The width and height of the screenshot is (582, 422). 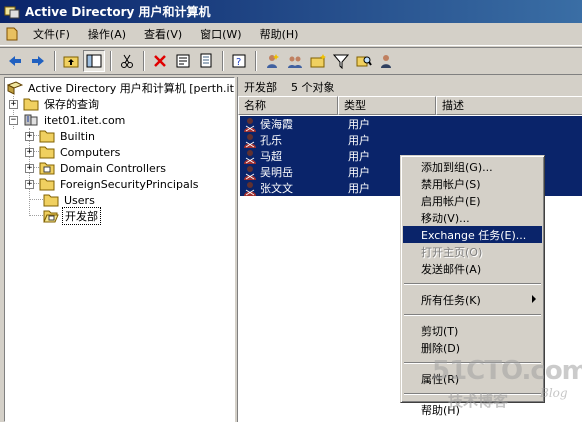 What do you see at coordinates (271, 140) in the screenshot?
I see `list-item-name: 孔乐` at bounding box center [271, 140].